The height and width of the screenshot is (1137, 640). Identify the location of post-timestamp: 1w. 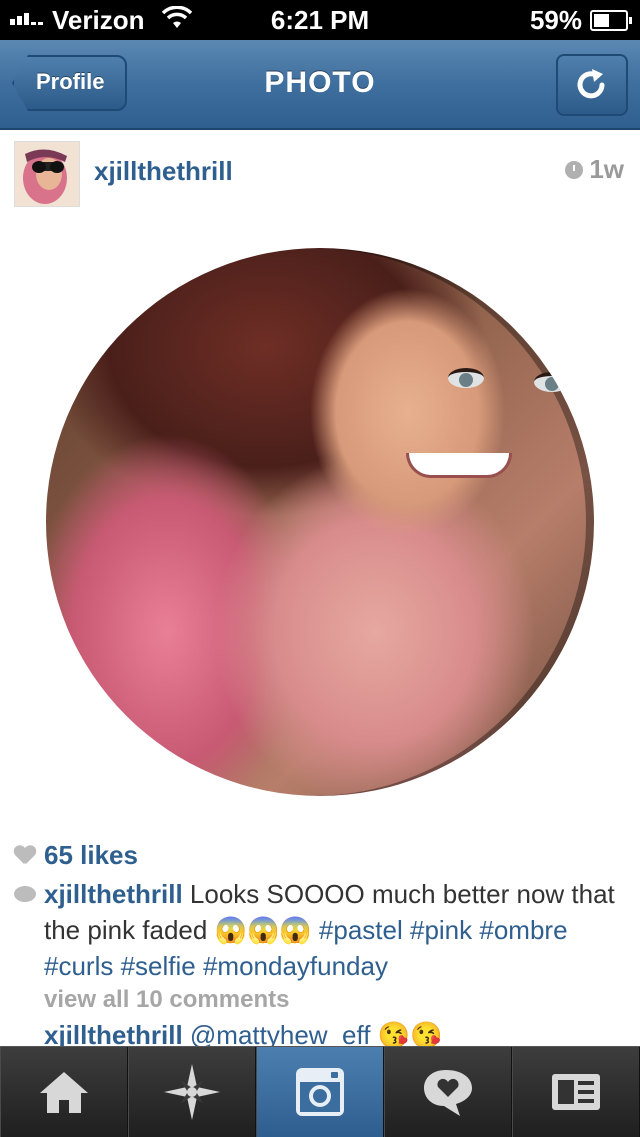
(594, 169).